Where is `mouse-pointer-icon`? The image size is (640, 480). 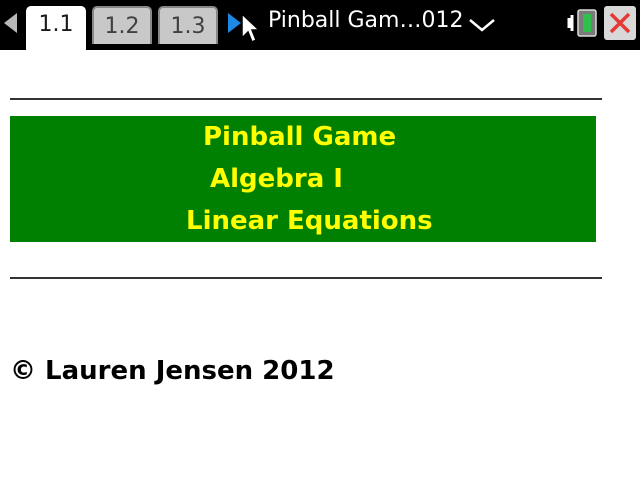 mouse-pointer-icon is located at coordinates (250, 28).